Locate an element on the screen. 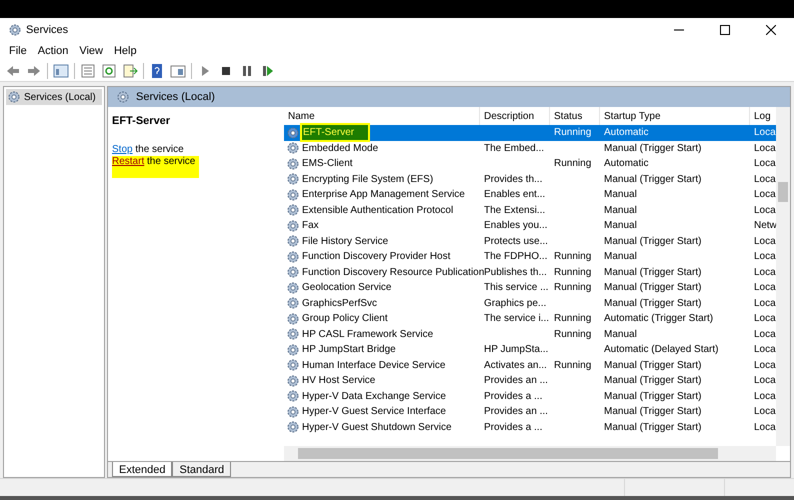  table-cell-text: Geolocation Service is located at coordinates (347, 288).